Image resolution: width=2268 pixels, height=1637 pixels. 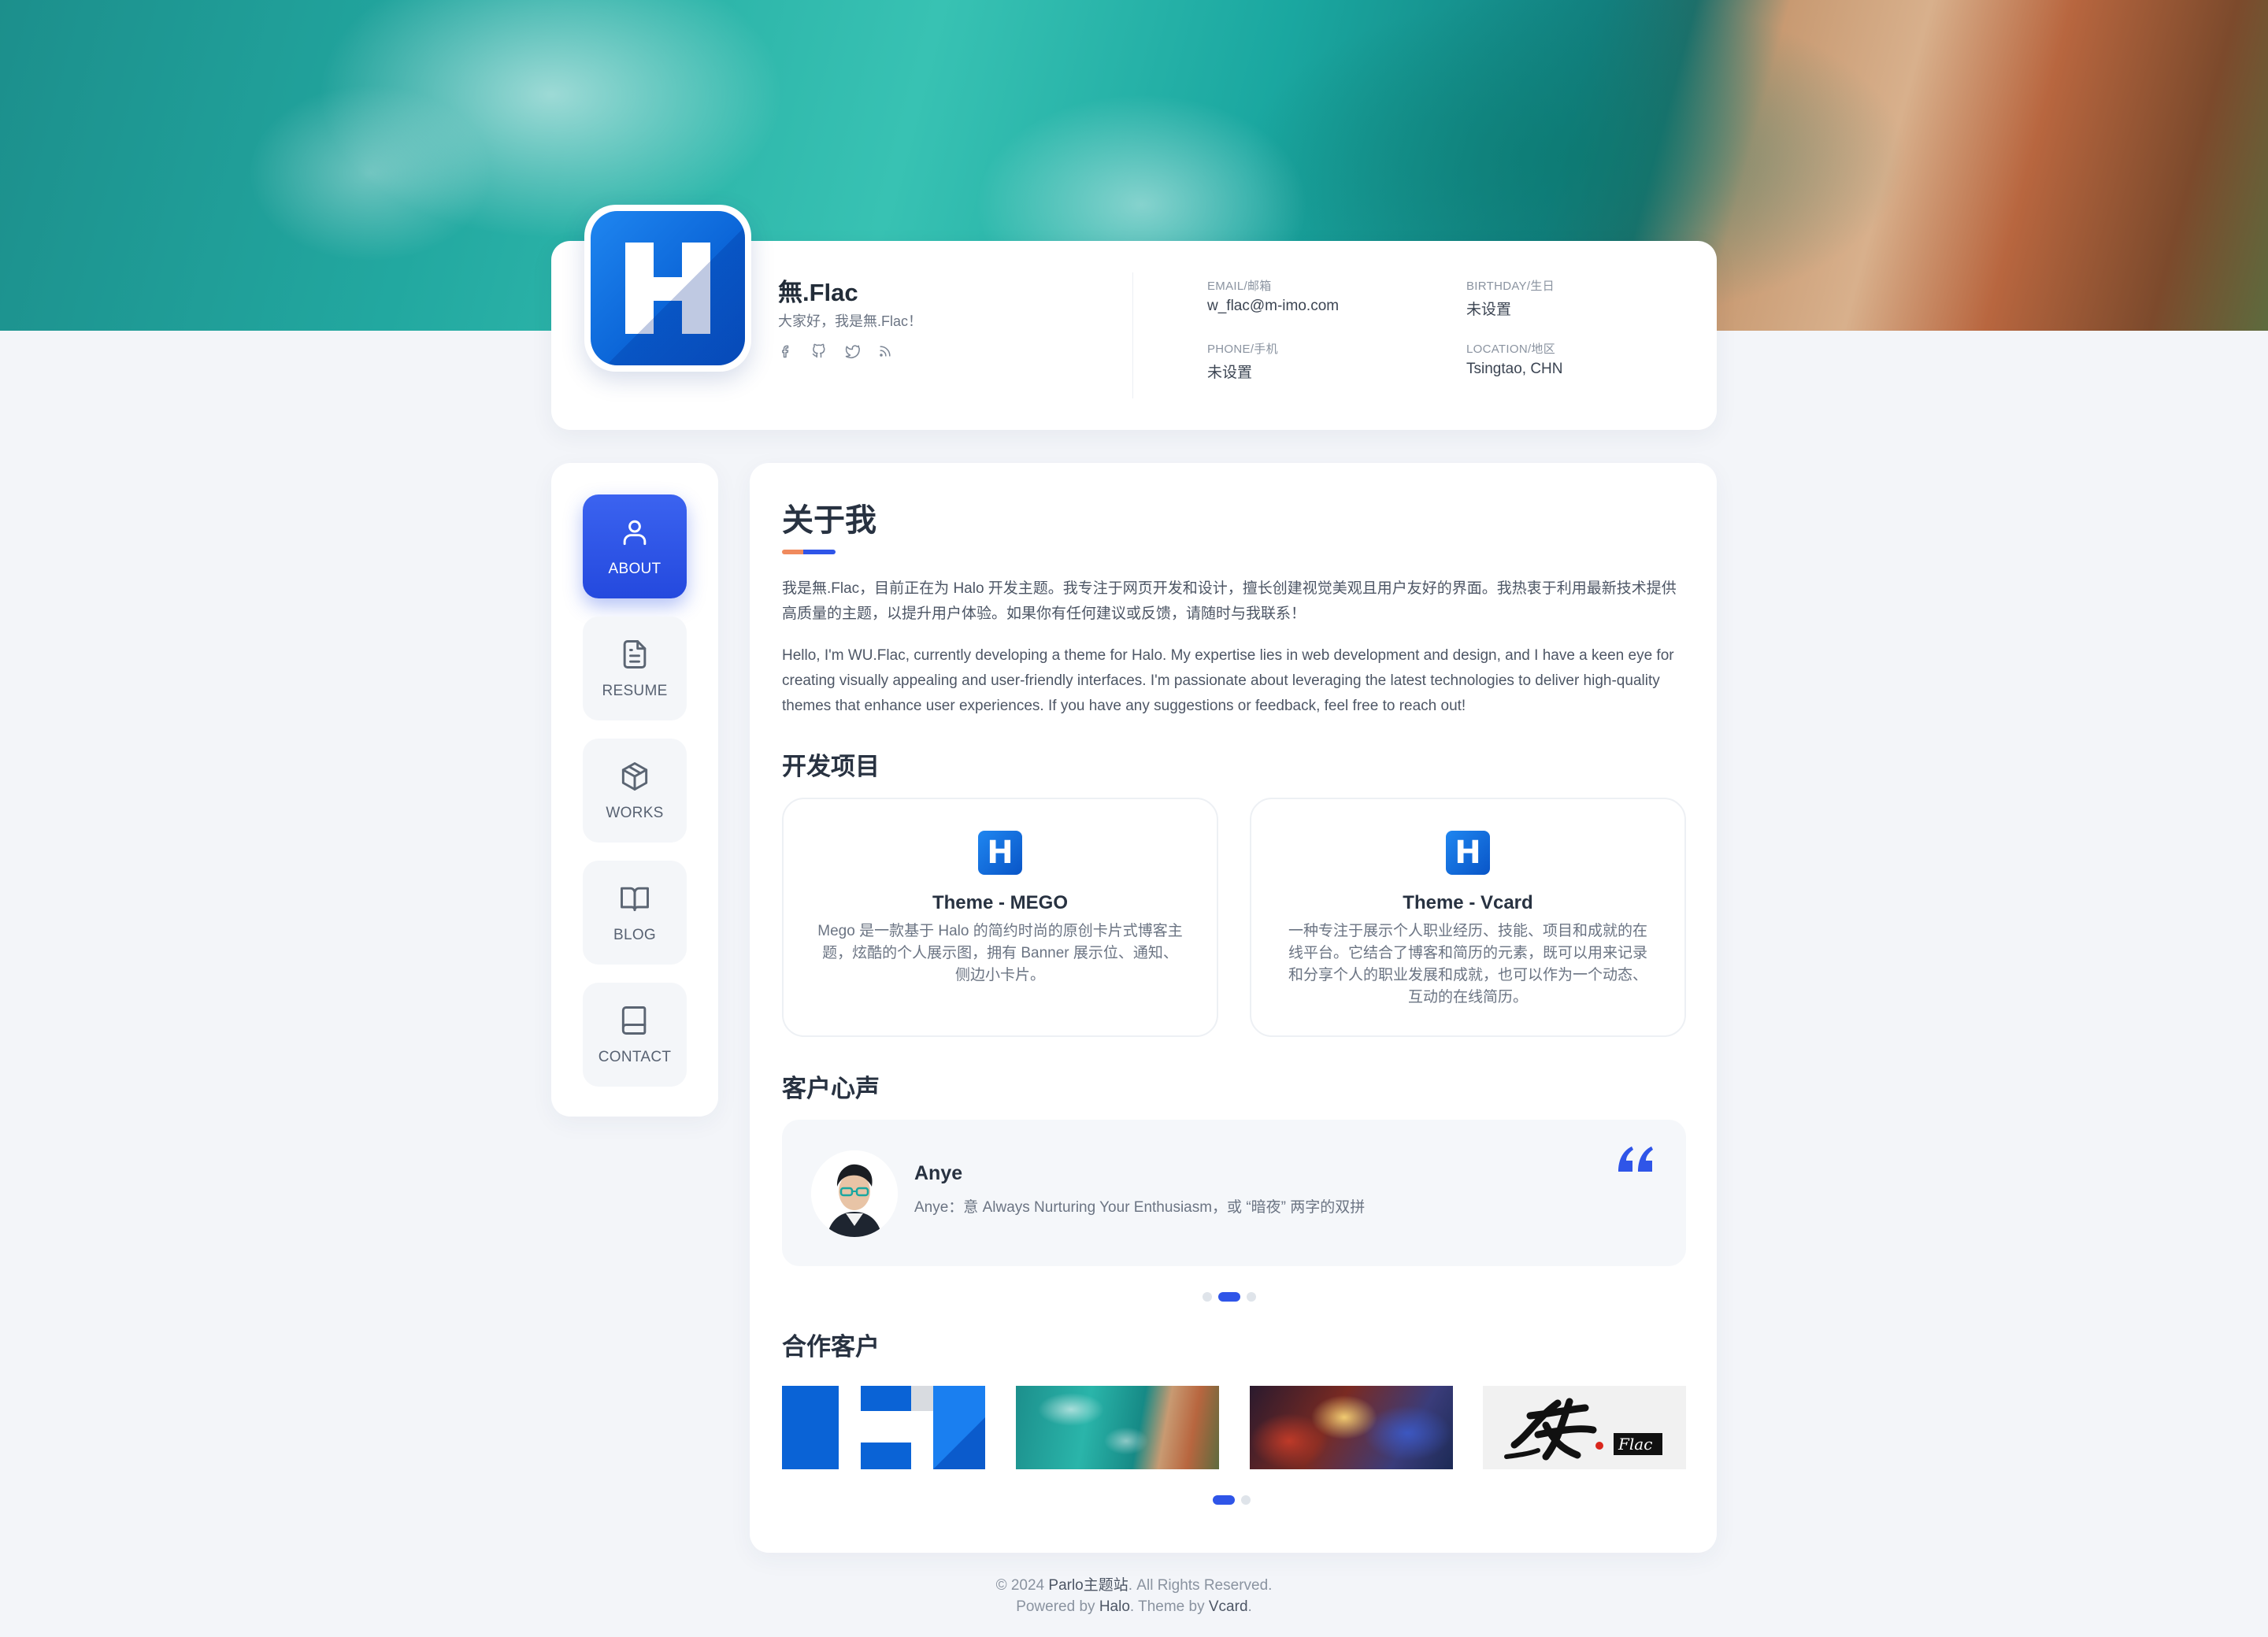 What do you see at coordinates (831, 1347) in the screenshot?
I see `clients-title: 合作客户` at bounding box center [831, 1347].